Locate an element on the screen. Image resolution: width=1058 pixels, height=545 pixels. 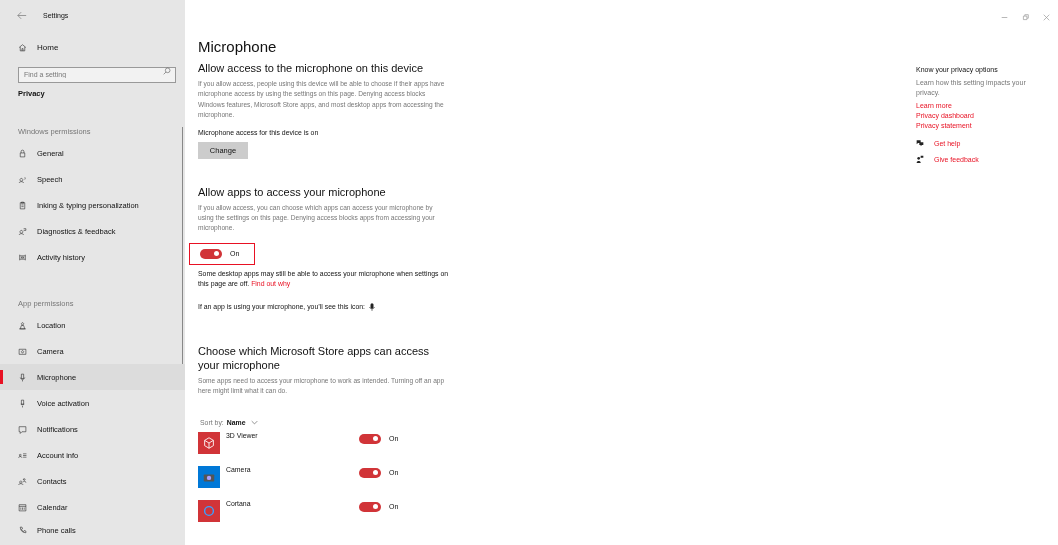
home-icon is located at coordinates (22, 47).